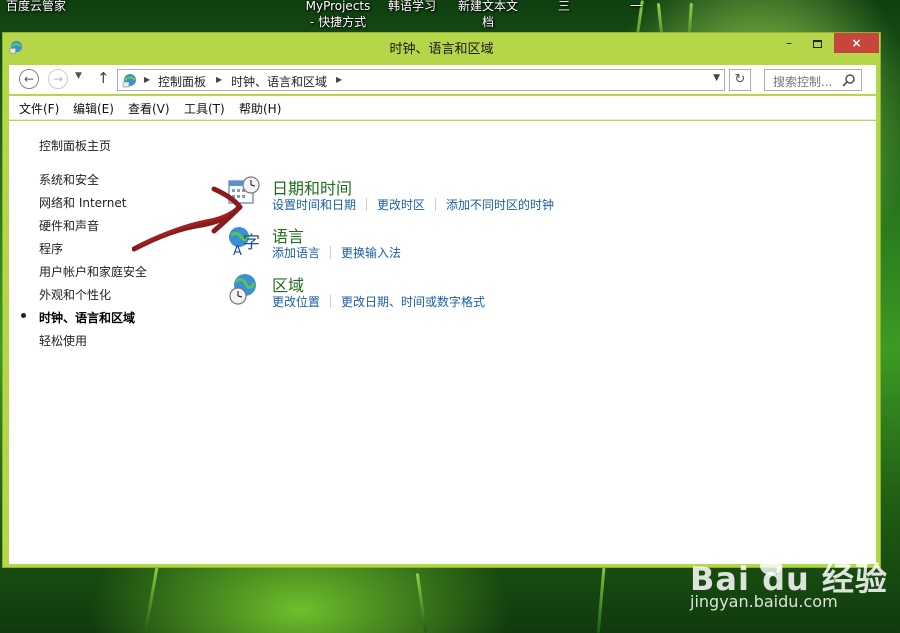 The image size is (900, 633). Describe the element at coordinates (442, 108) in the screenshot. I see `menu-bar: 文件(F) 编辑(E) 查看(V) 工具(T) 帮助(H)` at that location.